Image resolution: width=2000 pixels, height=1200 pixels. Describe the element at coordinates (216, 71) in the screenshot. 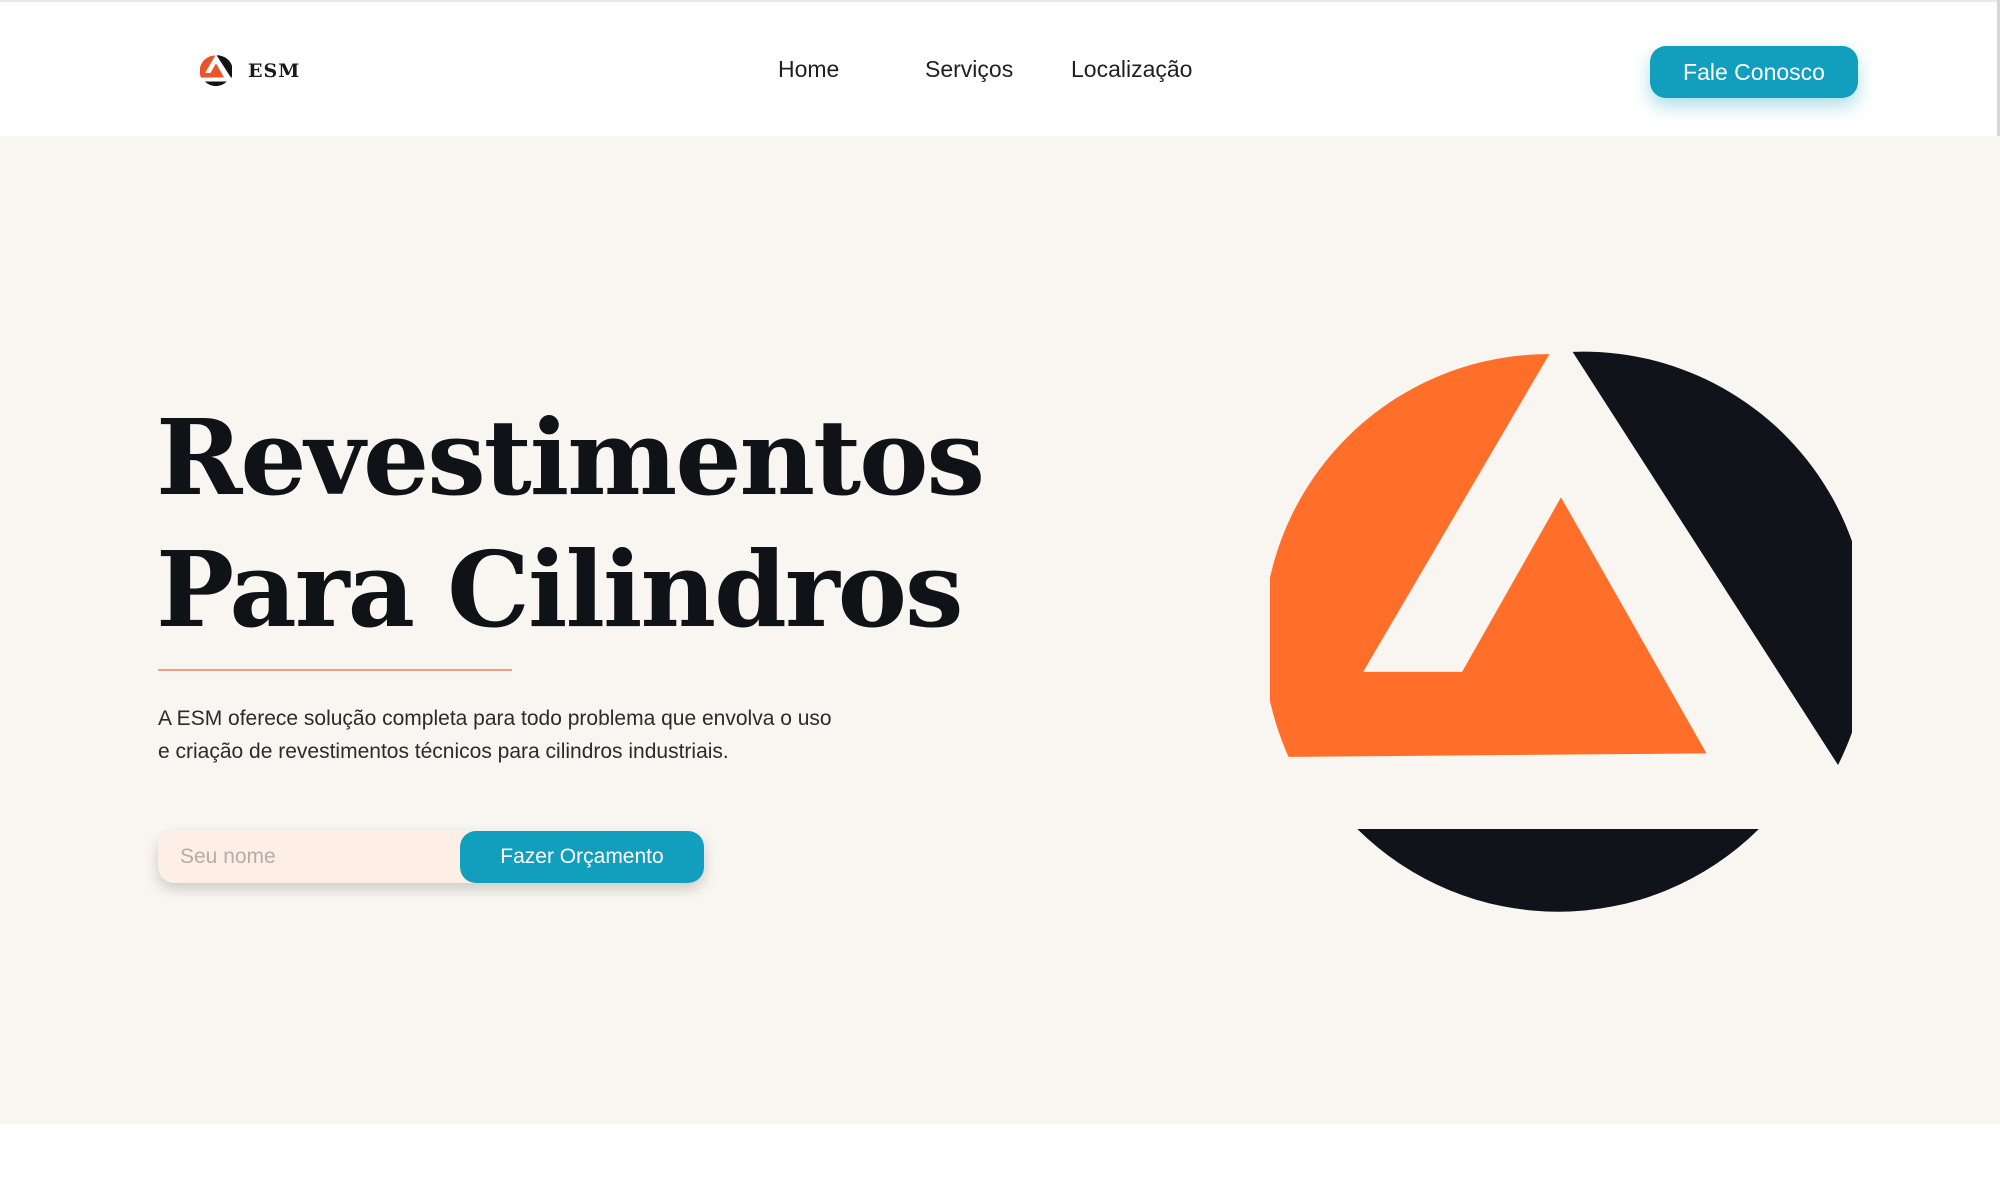

I see `esm-logo-icon` at that location.